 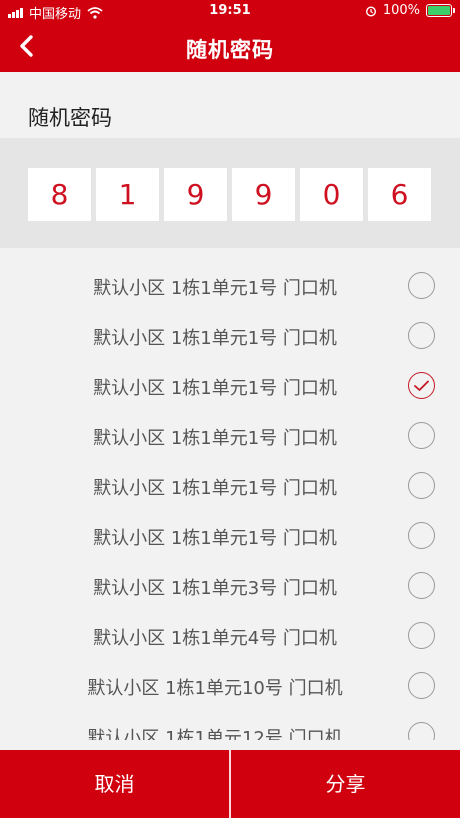 What do you see at coordinates (440, 10) in the screenshot?
I see `battery-icon` at bounding box center [440, 10].